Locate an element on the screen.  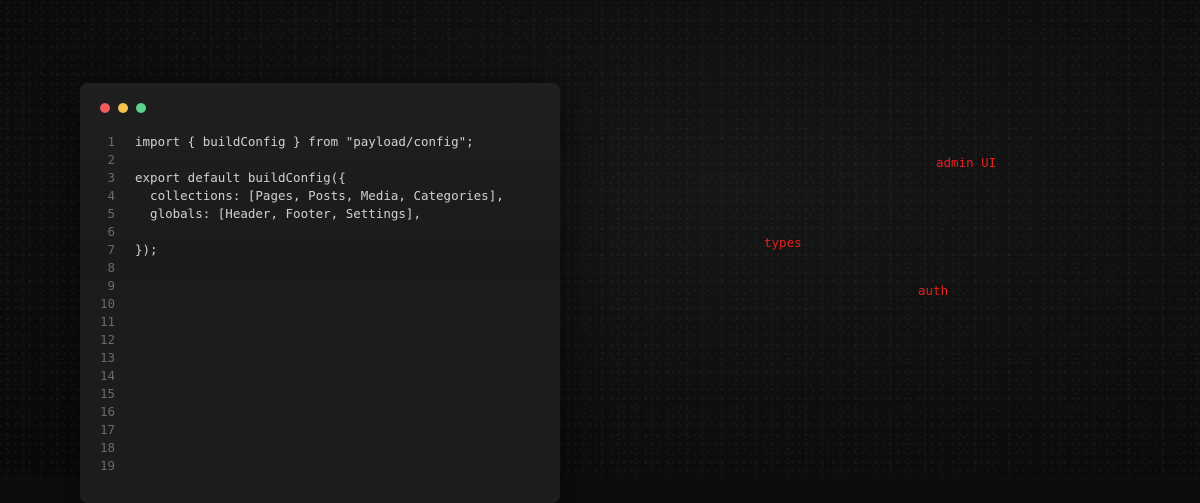
line-number: 13 is located at coordinates (107, 357).